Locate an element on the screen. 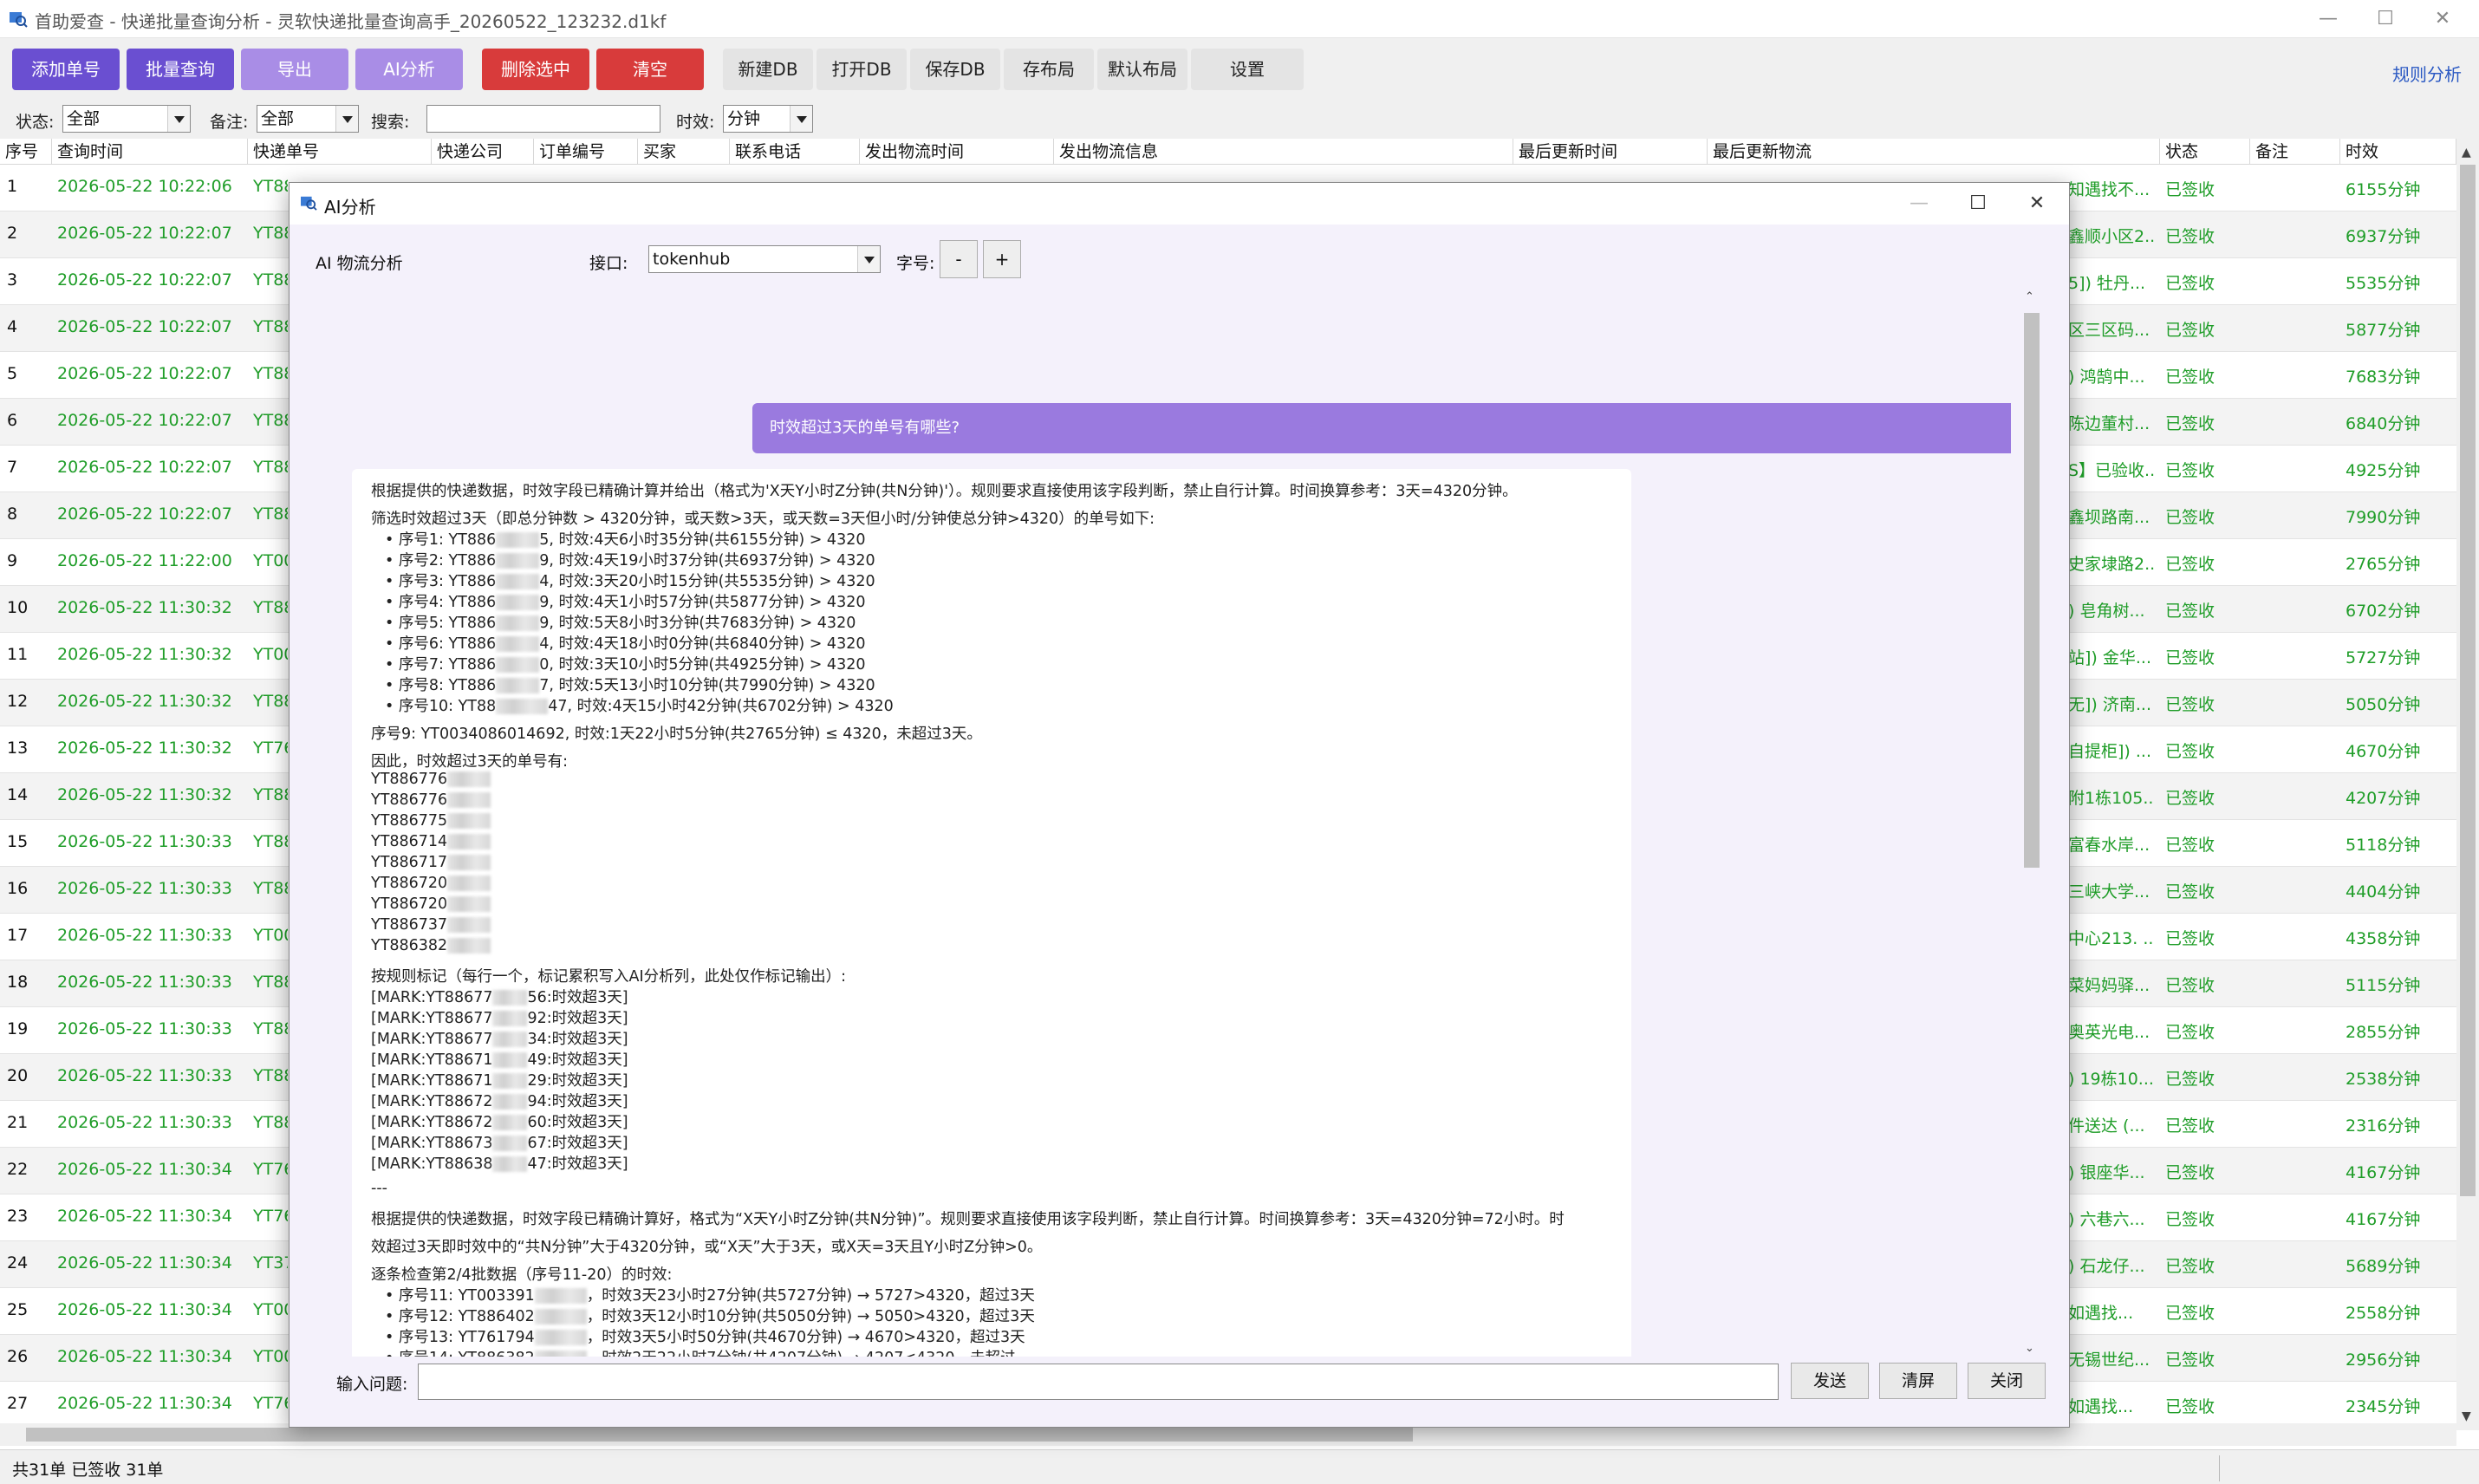 The height and width of the screenshot is (1484, 2479). close-dialog-button: 关闭 is located at coordinates (2007, 1381).